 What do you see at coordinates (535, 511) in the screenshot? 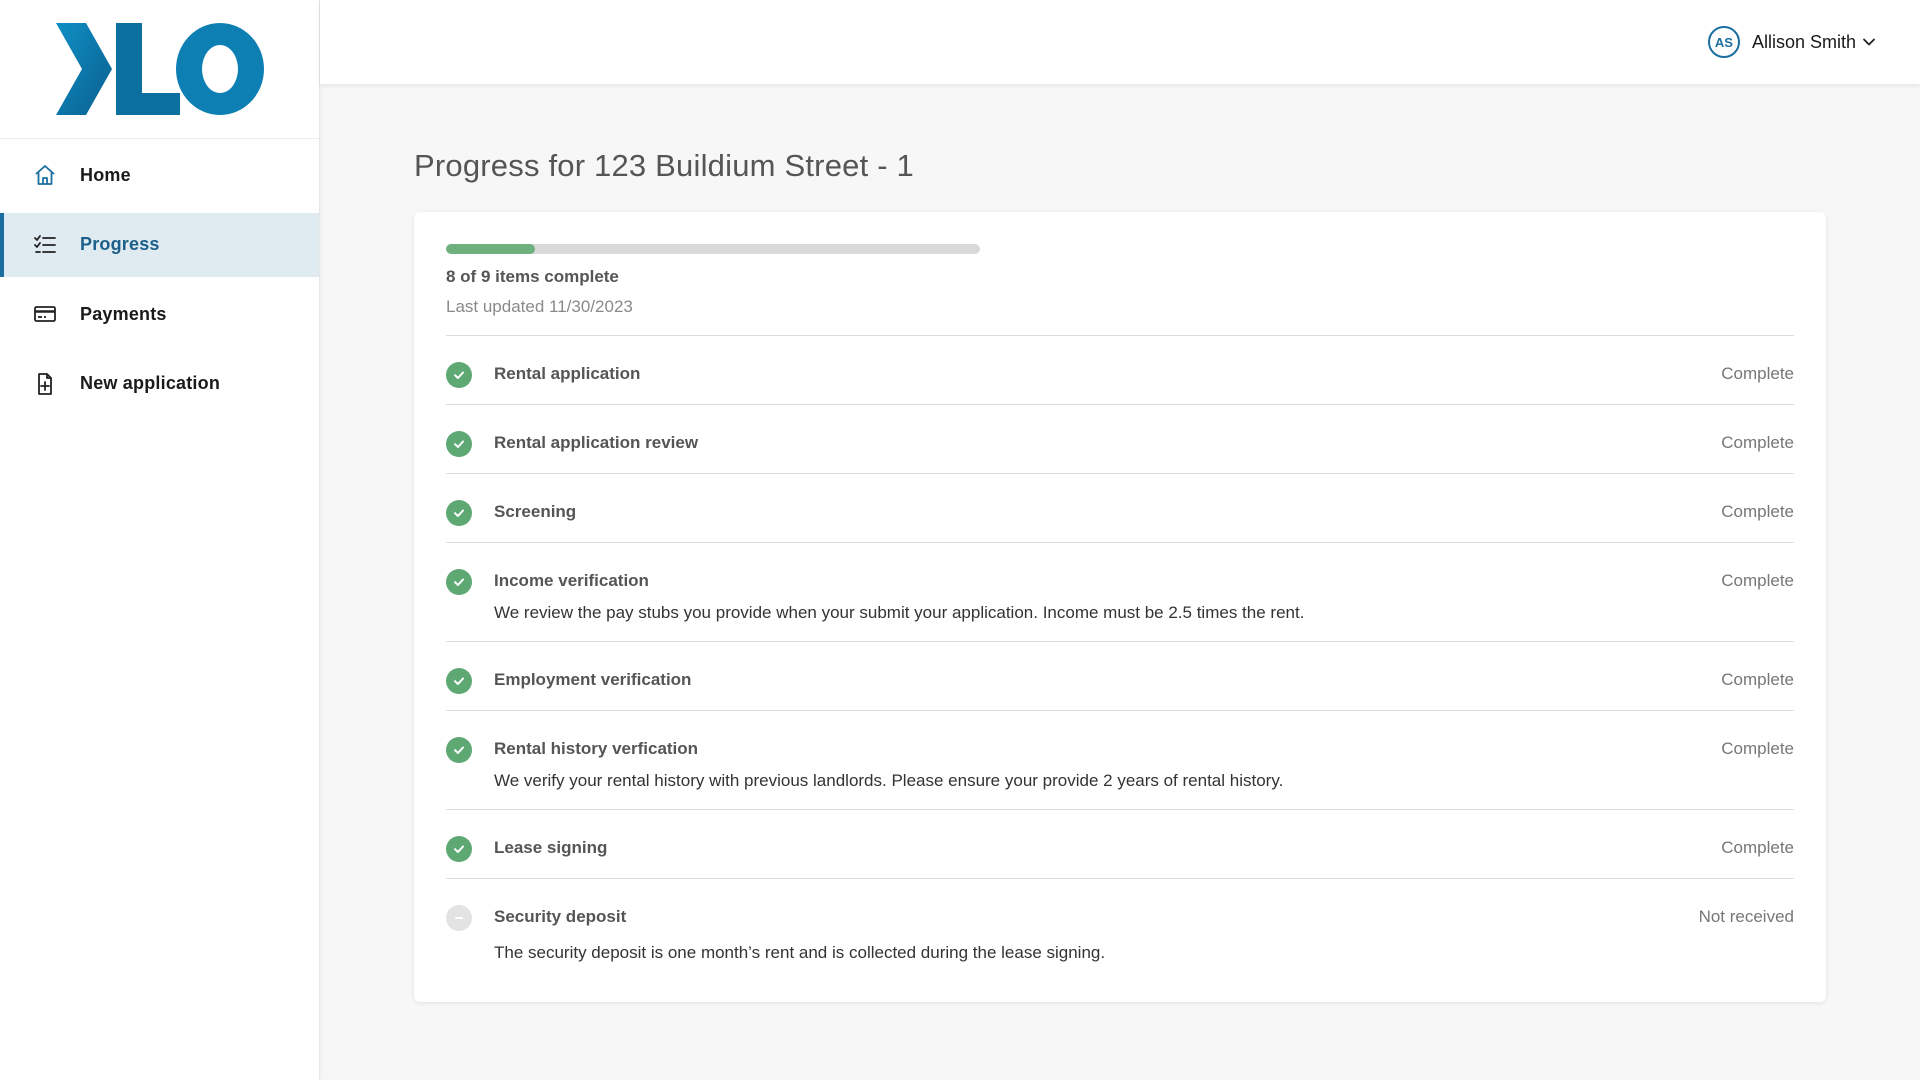
I see `step-title: Screening` at bounding box center [535, 511].